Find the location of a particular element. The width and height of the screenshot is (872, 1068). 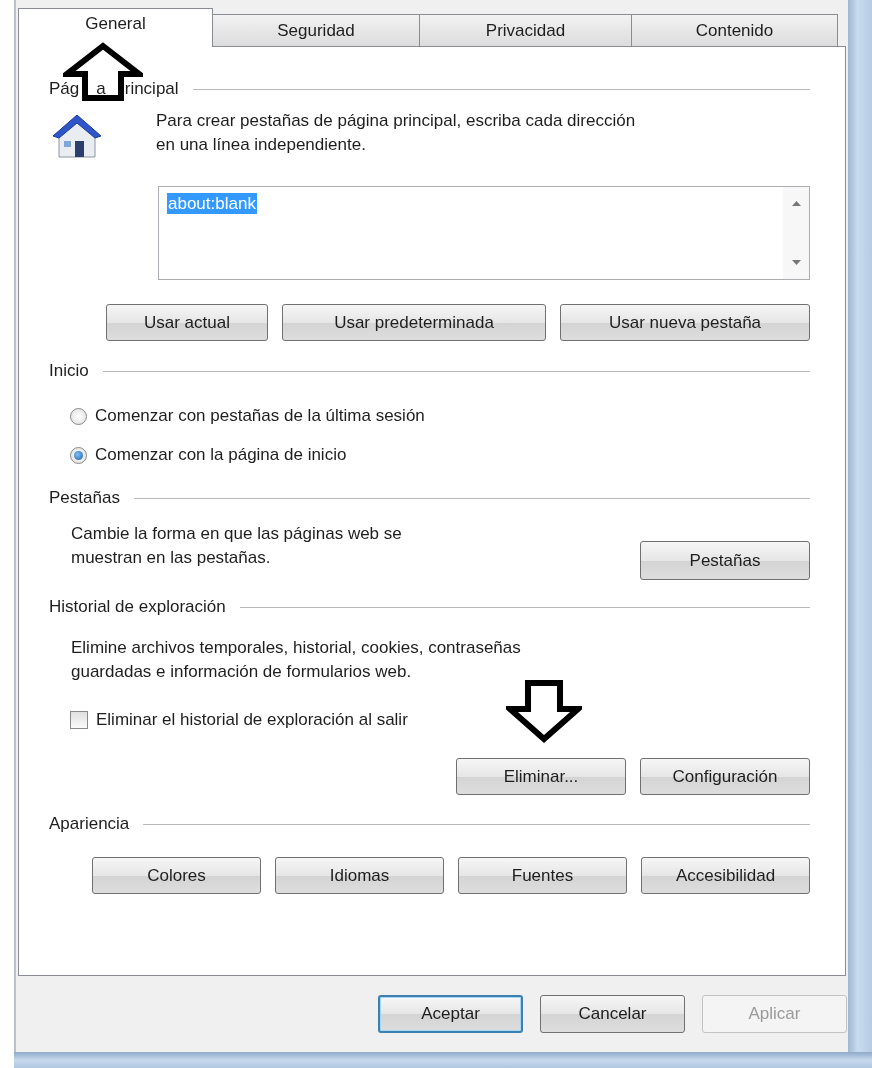

checkbox-label: Eliminar el historial de exploración al salir is located at coordinates (252, 720).